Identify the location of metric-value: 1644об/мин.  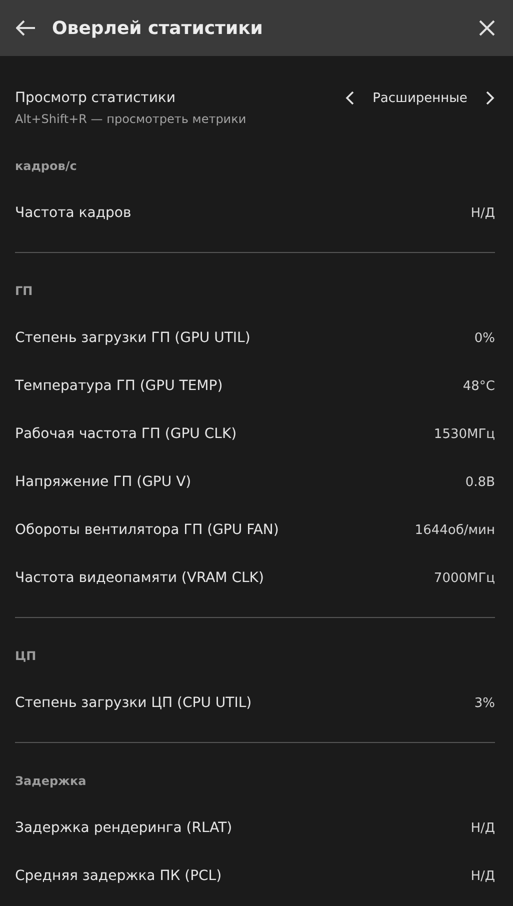
(454, 530).